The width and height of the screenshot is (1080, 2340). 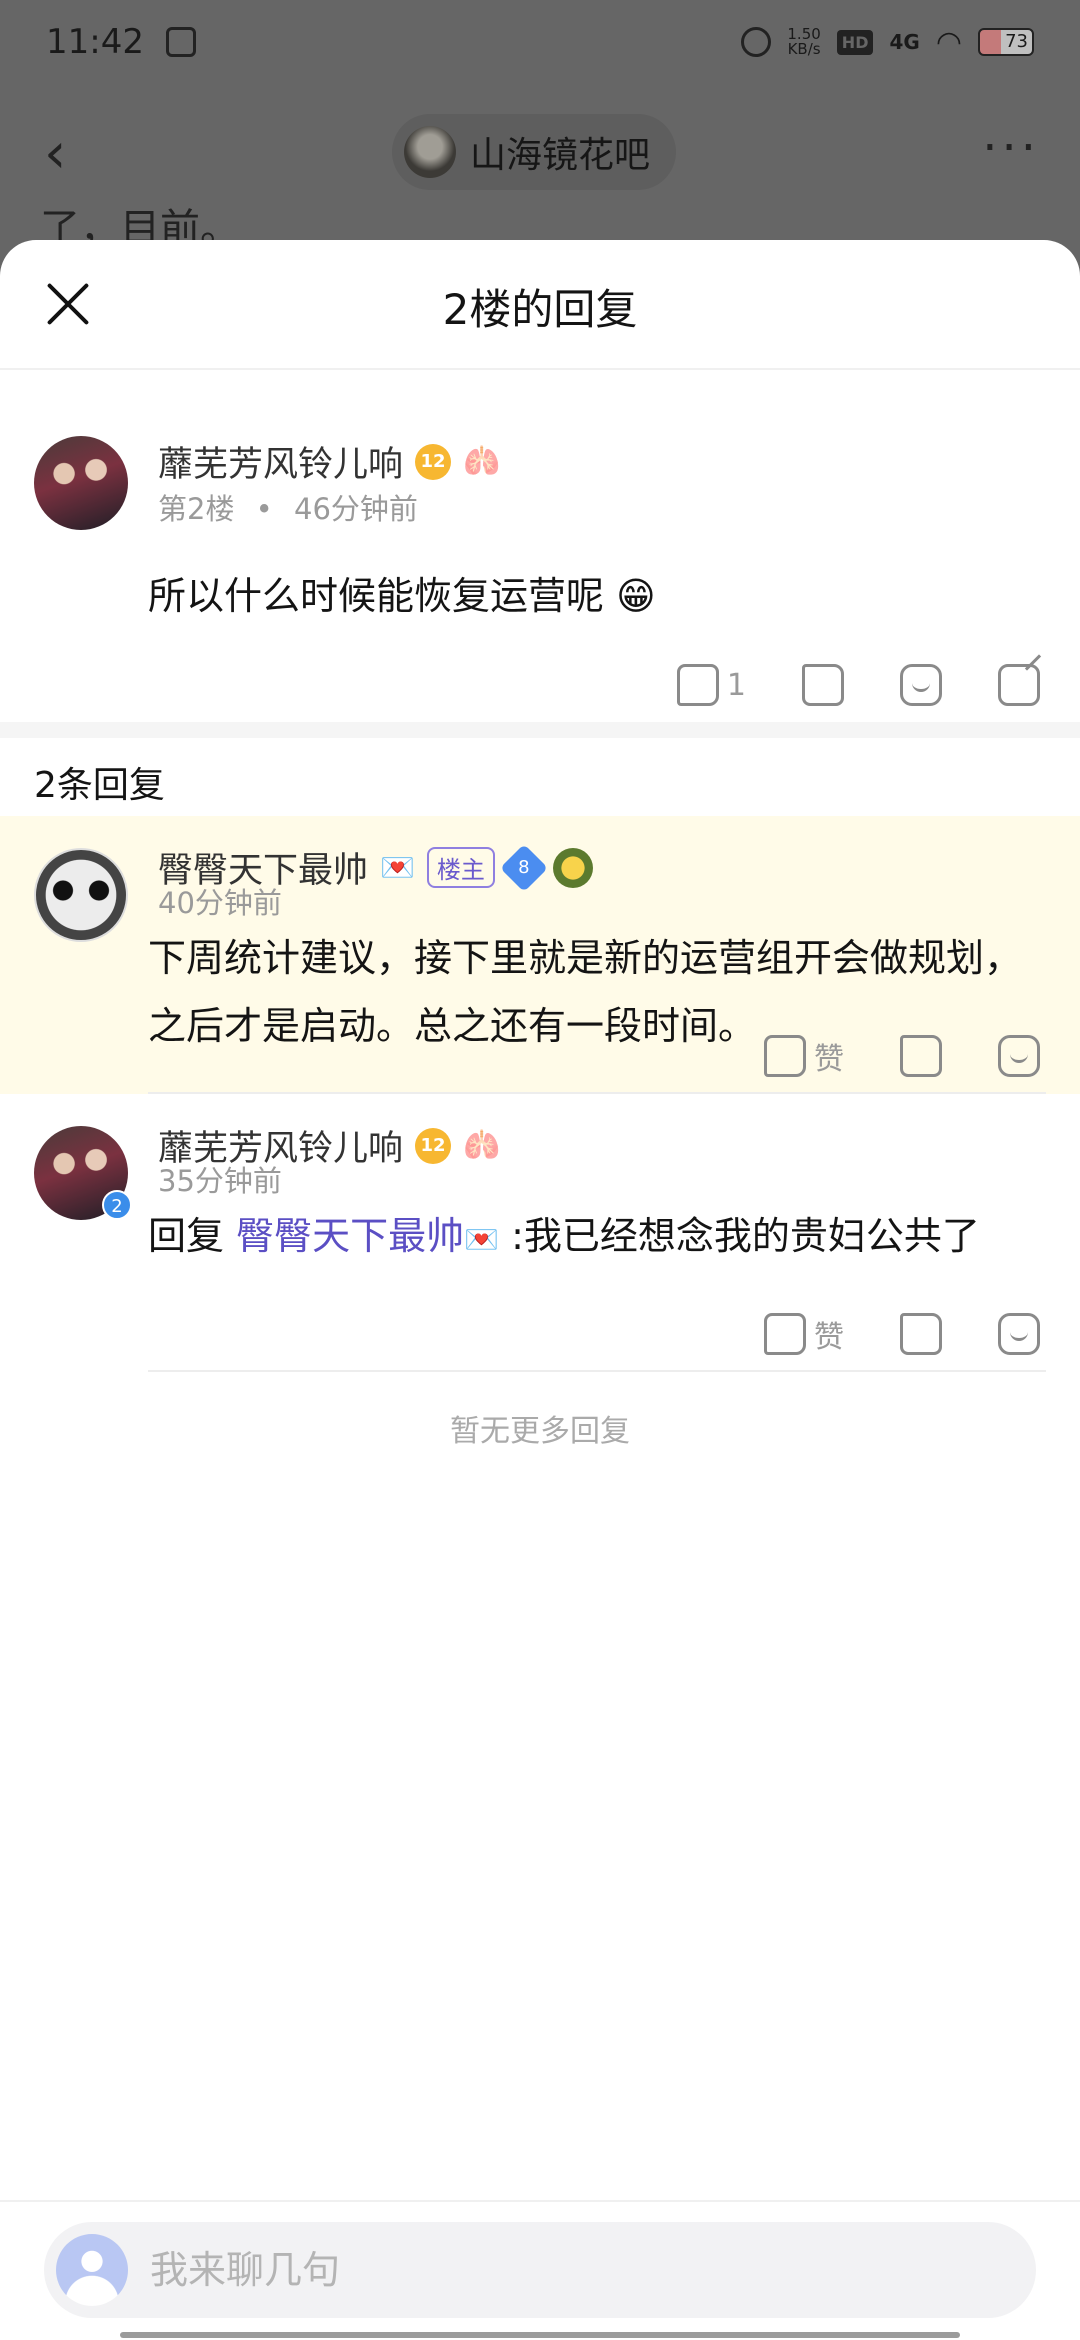 I want to click on back-chevron-icon: ‹, so click(x=55, y=154).